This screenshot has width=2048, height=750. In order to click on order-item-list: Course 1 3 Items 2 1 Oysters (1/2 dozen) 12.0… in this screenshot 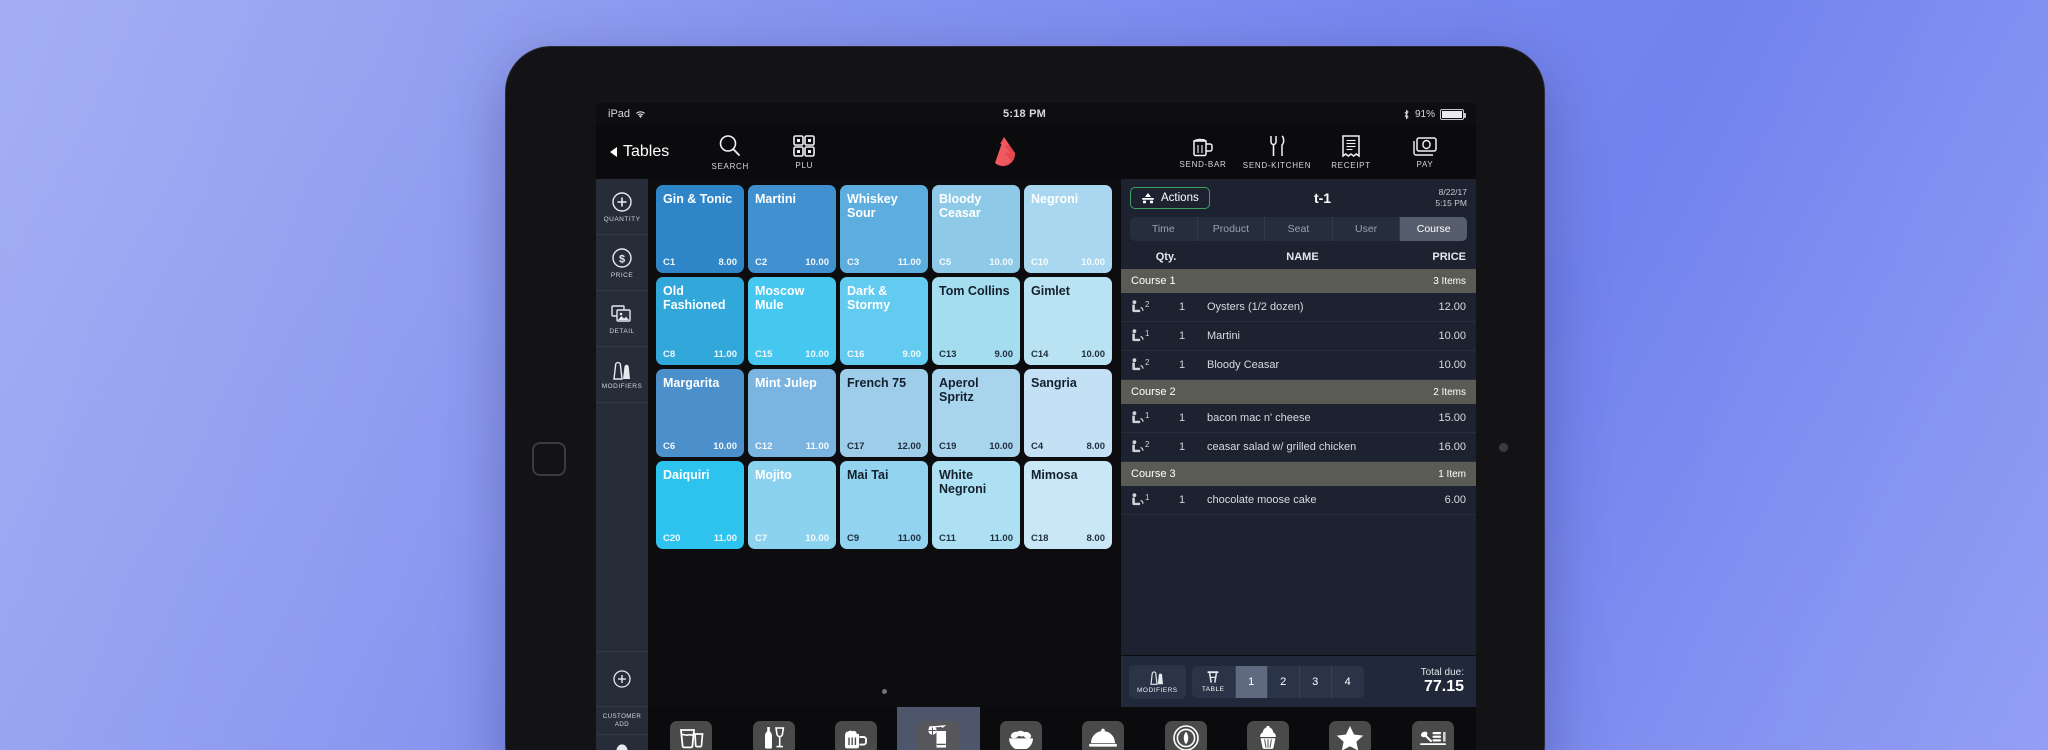, I will do `click(1298, 462)`.